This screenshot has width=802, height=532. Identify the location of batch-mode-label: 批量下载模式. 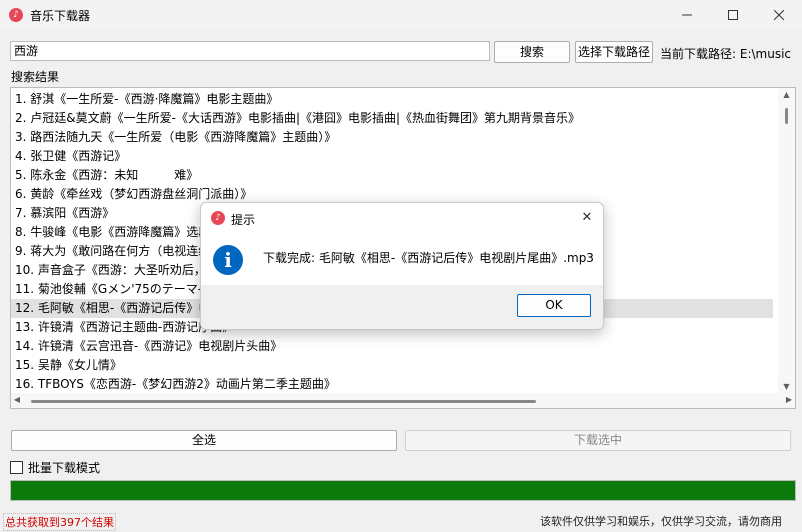
(64, 468).